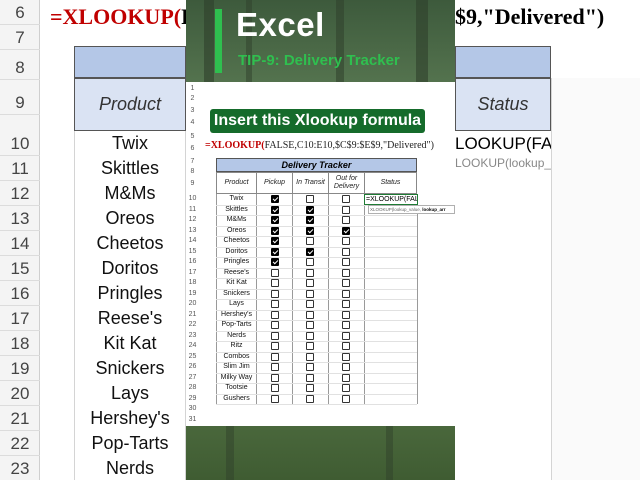  Describe the element at coordinates (236, 282) in the screenshot. I see `product-cell: Kit Kat` at that location.